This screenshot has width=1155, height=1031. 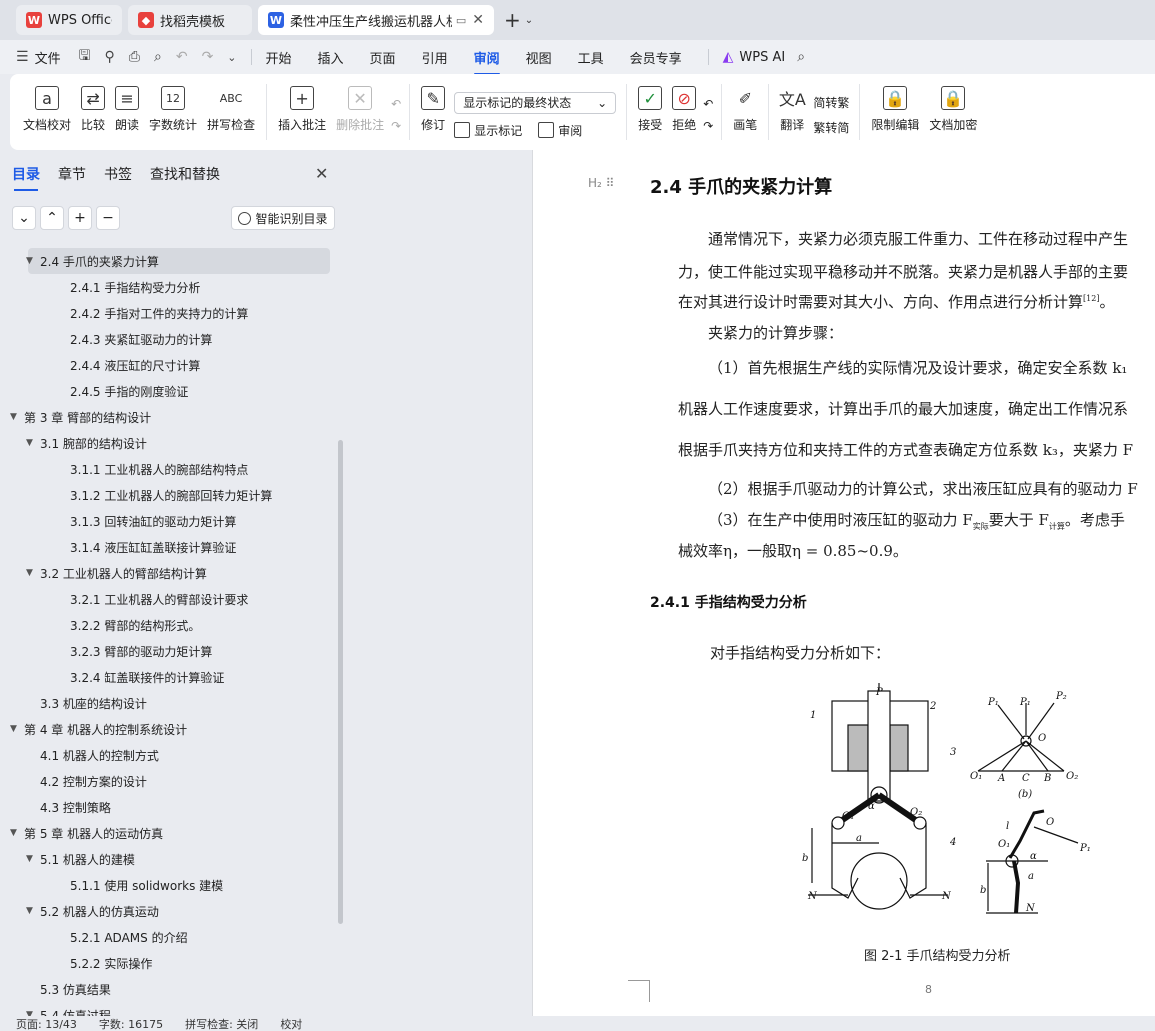 What do you see at coordinates (170, 755) in the screenshot?
I see `toc-item: 4.1 机器人的控制方式` at bounding box center [170, 755].